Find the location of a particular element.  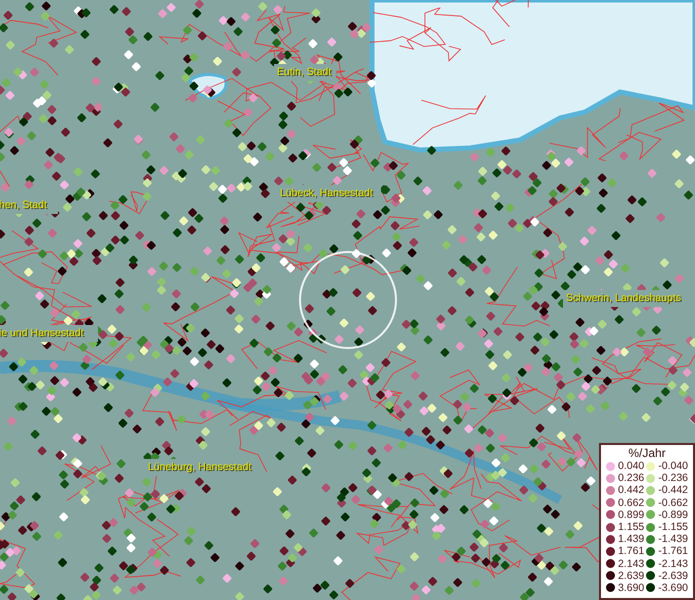

legend-value: -2.143 is located at coordinates (673, 564).